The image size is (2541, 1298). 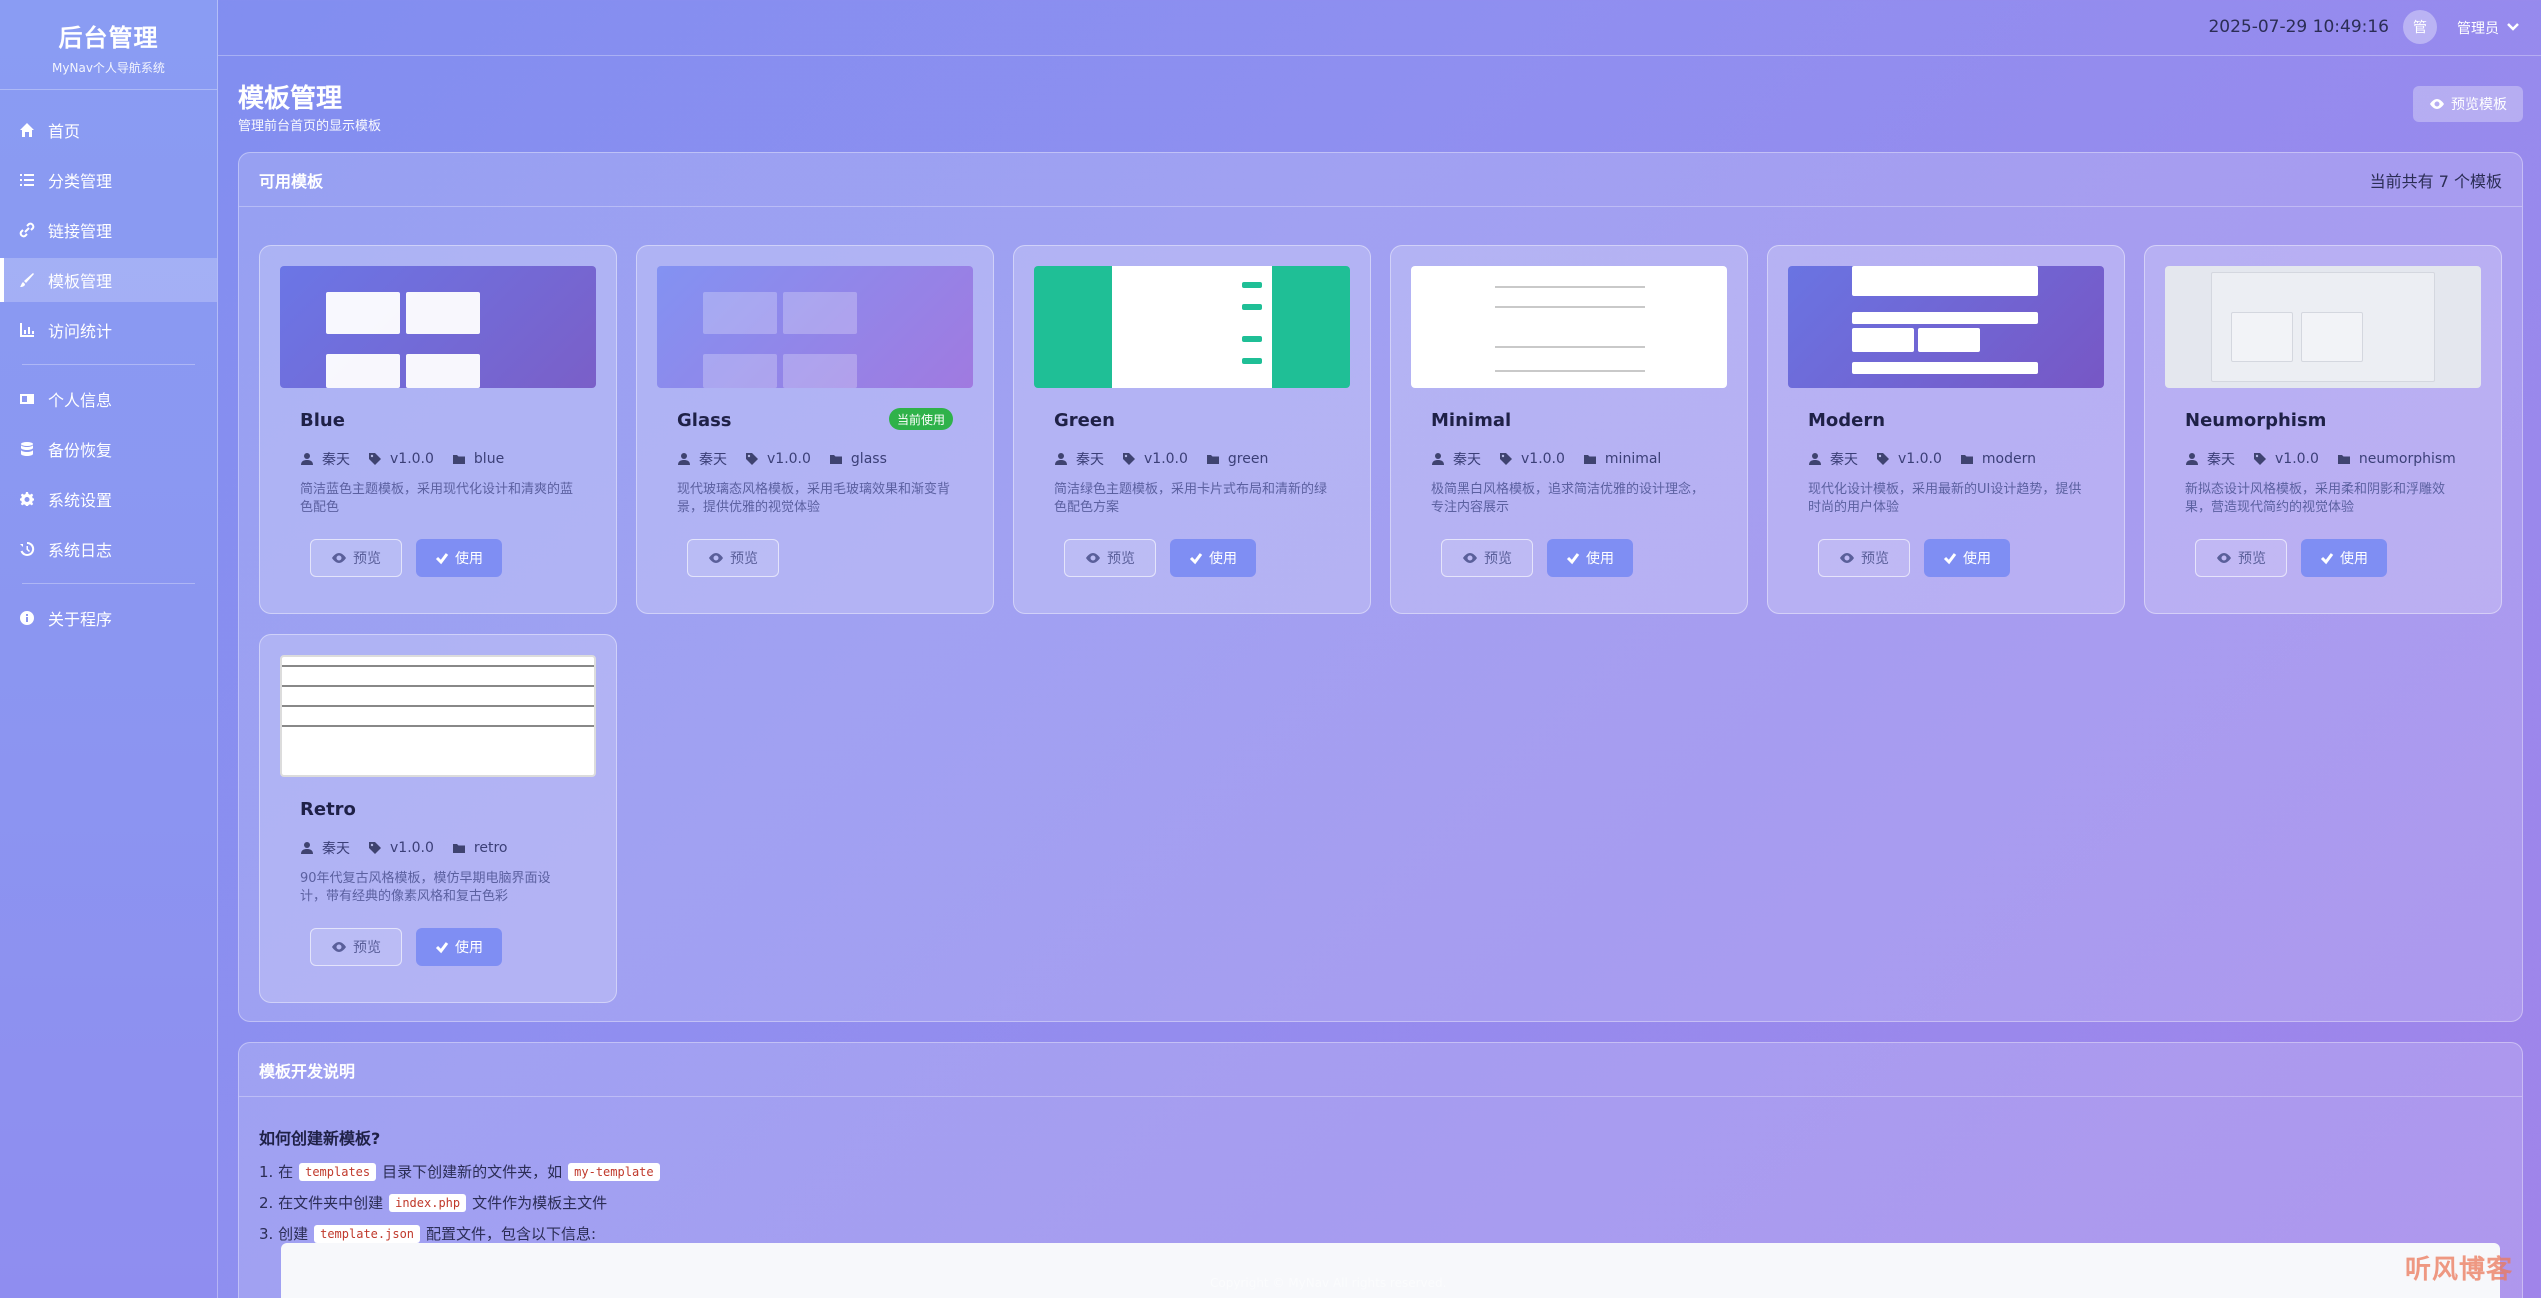 What do you see at coordinates (2420, 27) in the screenshot?
I see `avatar: 管` at bounding box center [2420, 27].